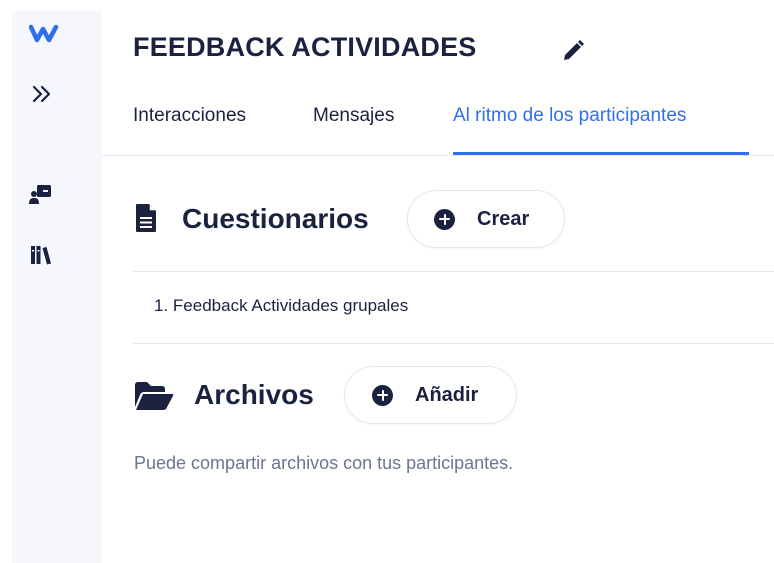 The image size is (774, 563). I want to click on sidebar, so click(57, 287).